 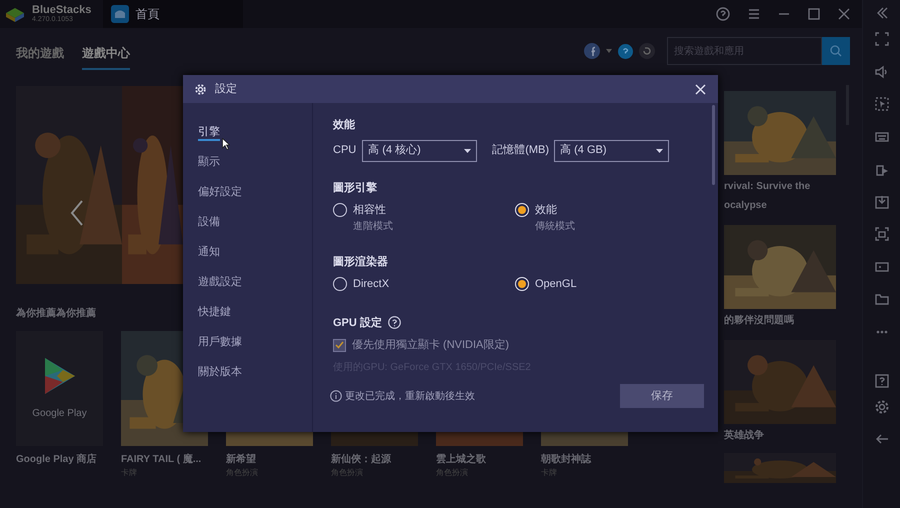 What do you see at coordinates (555, 227) in the screenshot?
I see `option-description: 傳統模式` at bounding box center [555, 227].